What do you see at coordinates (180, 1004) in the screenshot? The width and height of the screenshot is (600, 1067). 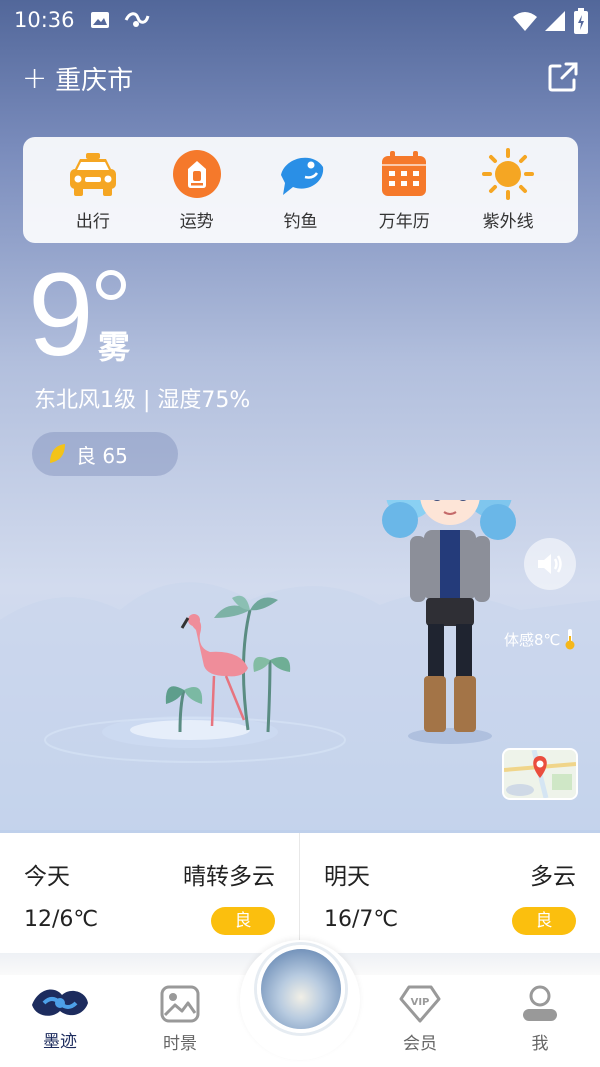 I see `gallery-icon` at bounding box center [180, 1004].